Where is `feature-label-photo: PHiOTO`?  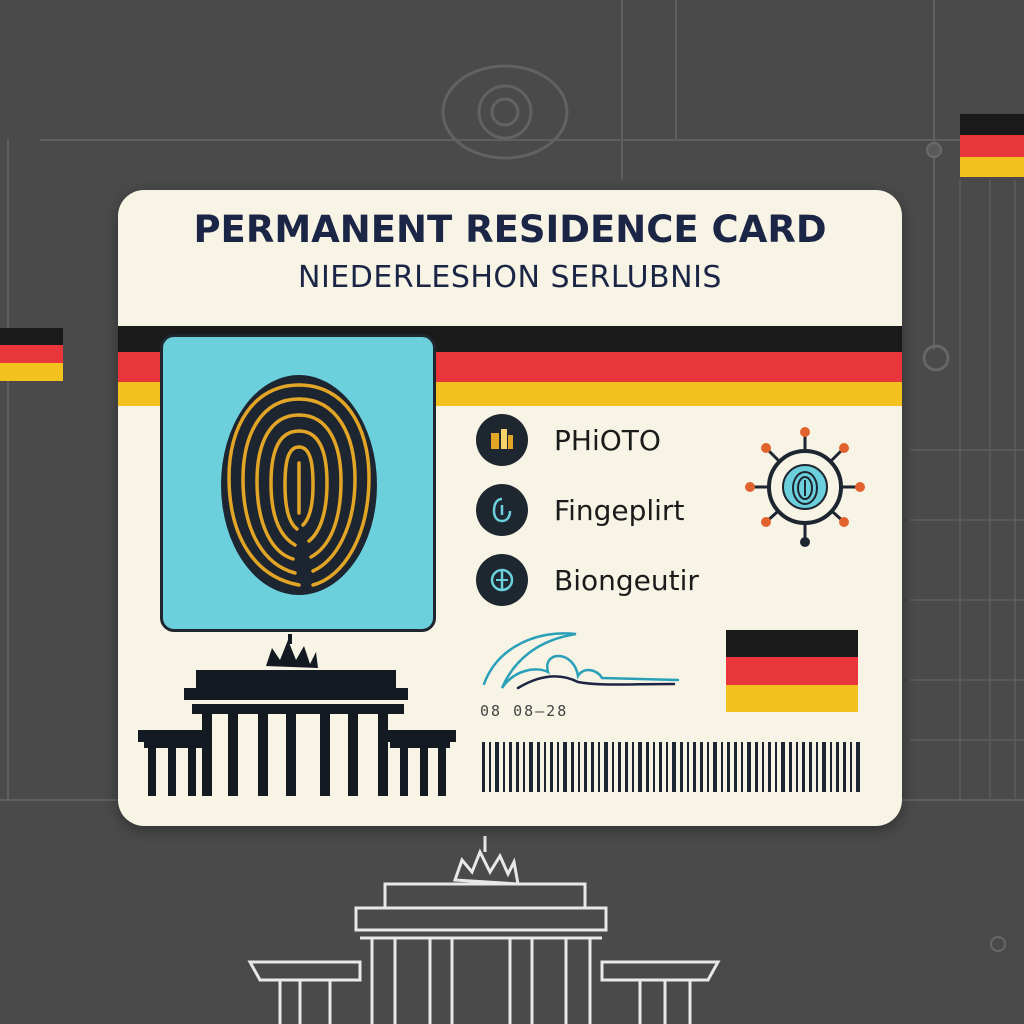 feature-label-photo: PHiOTO is located at coordinates (607, 440).